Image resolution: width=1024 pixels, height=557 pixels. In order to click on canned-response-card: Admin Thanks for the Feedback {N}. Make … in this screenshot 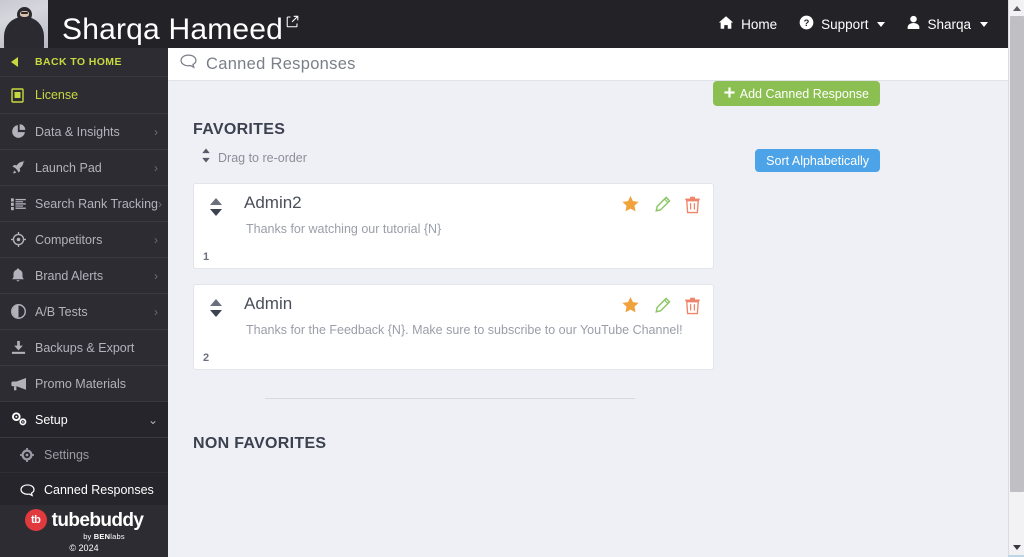, I will do `click(453, 327)`.